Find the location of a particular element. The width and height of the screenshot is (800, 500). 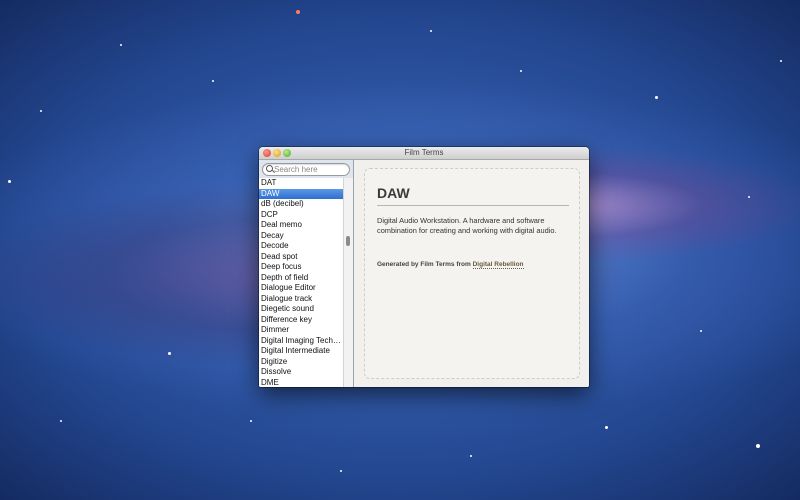

list-item: Dead spot is located at coordinates (301, 257).